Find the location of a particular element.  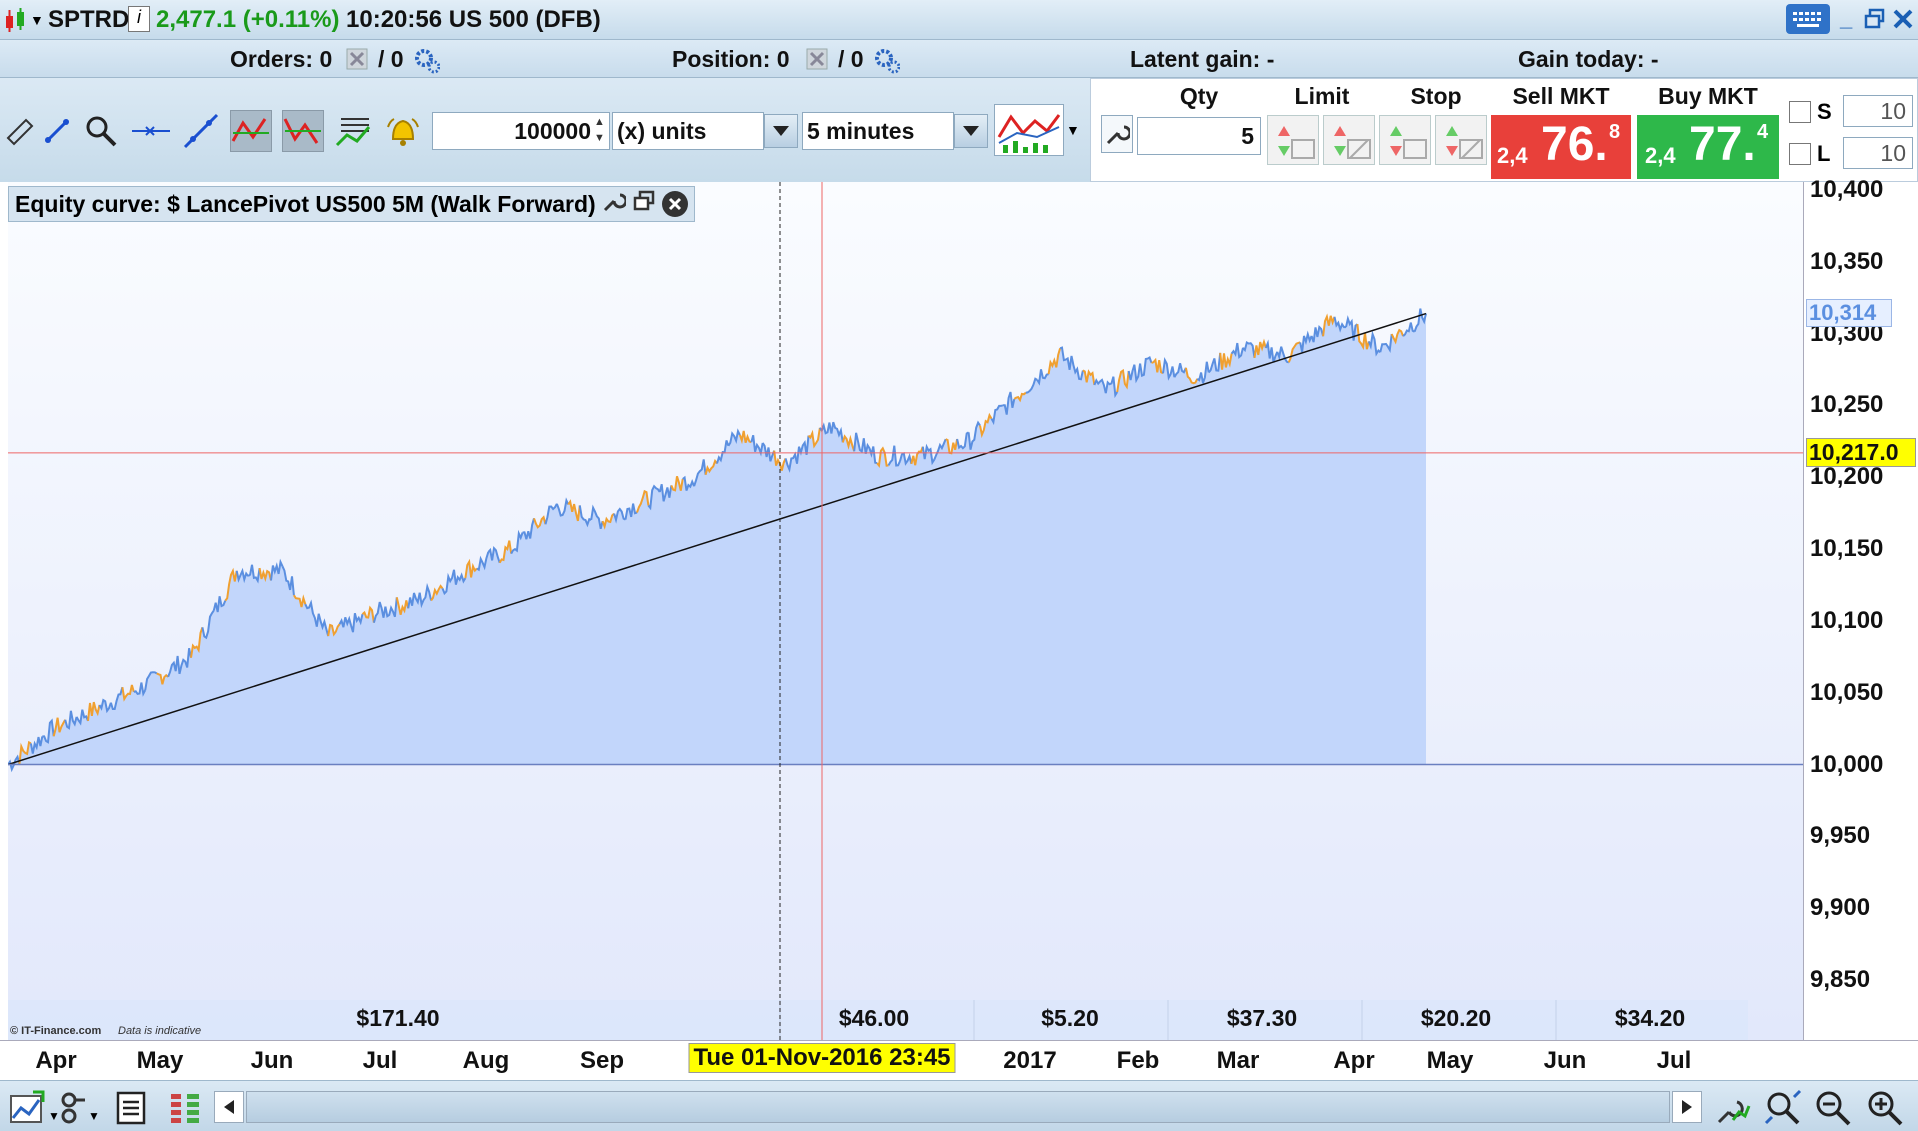

period-profit-label: $171.40 is located at coordinates (397, 1018).